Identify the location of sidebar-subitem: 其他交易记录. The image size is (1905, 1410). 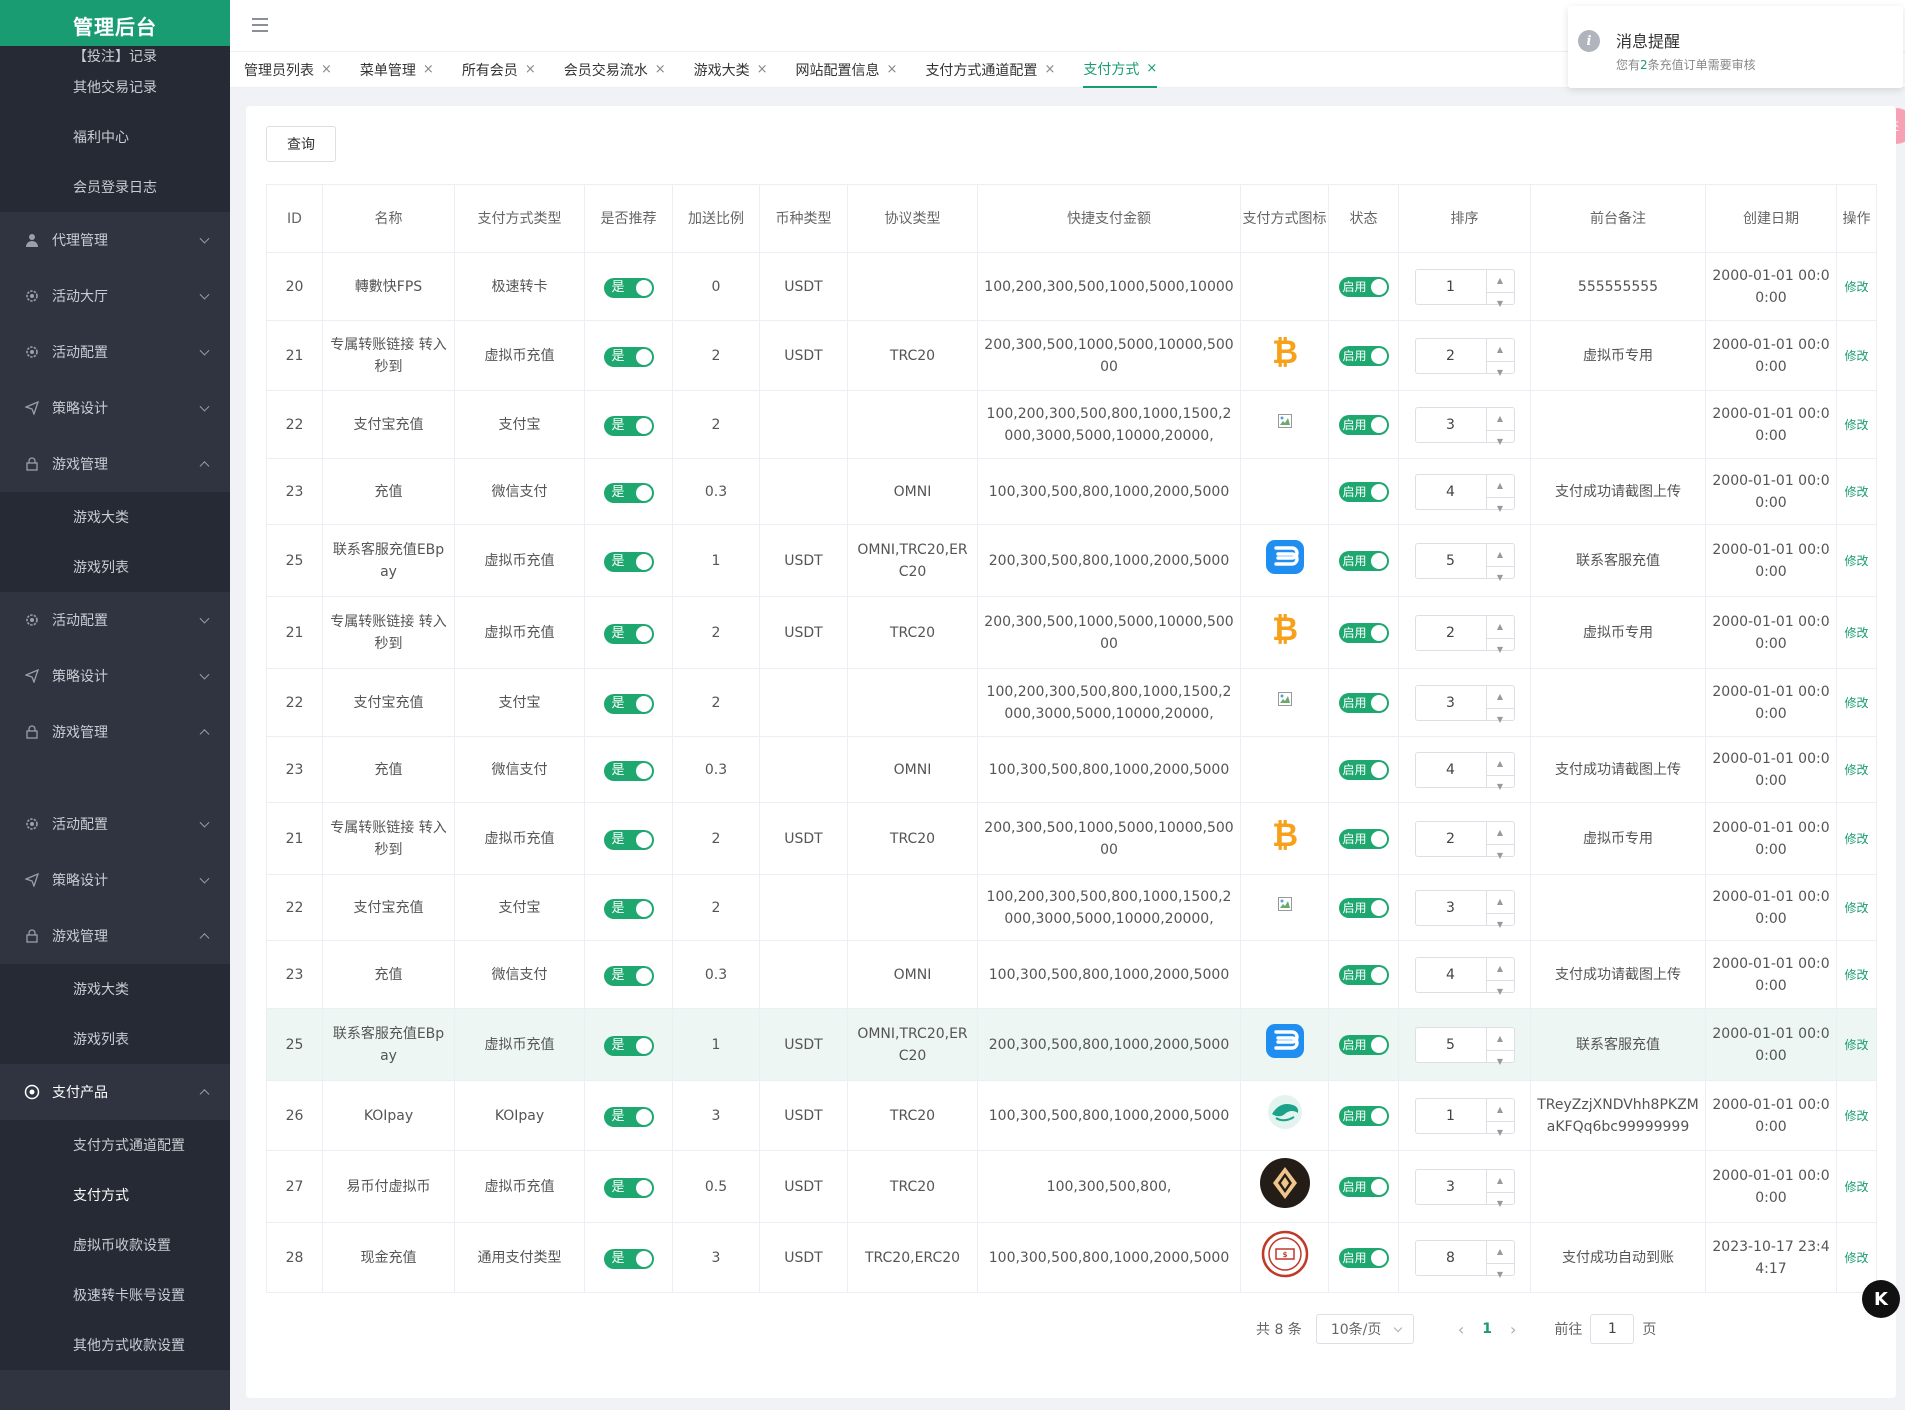
(115, 87).